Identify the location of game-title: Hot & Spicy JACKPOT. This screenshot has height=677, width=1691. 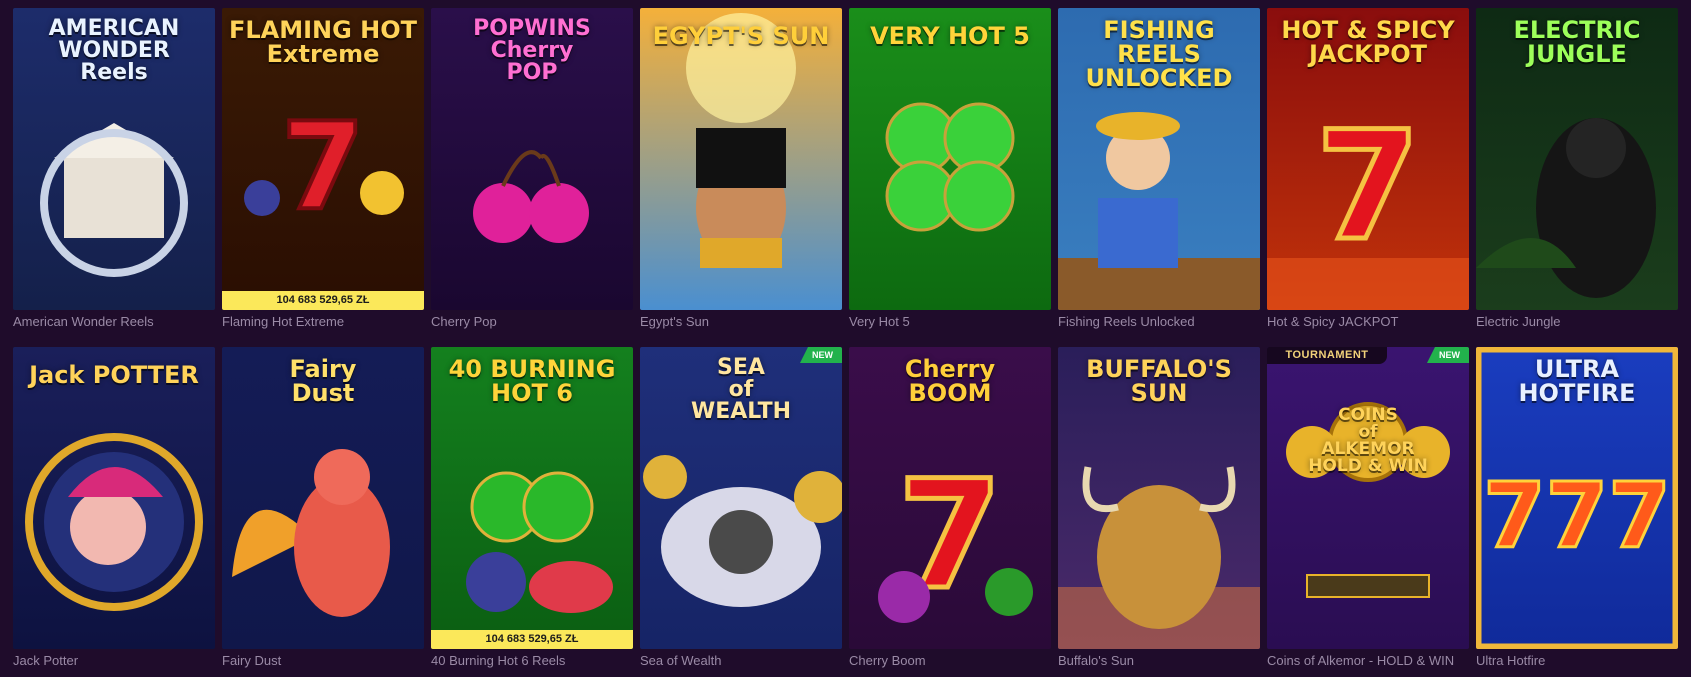
(1382, 321).